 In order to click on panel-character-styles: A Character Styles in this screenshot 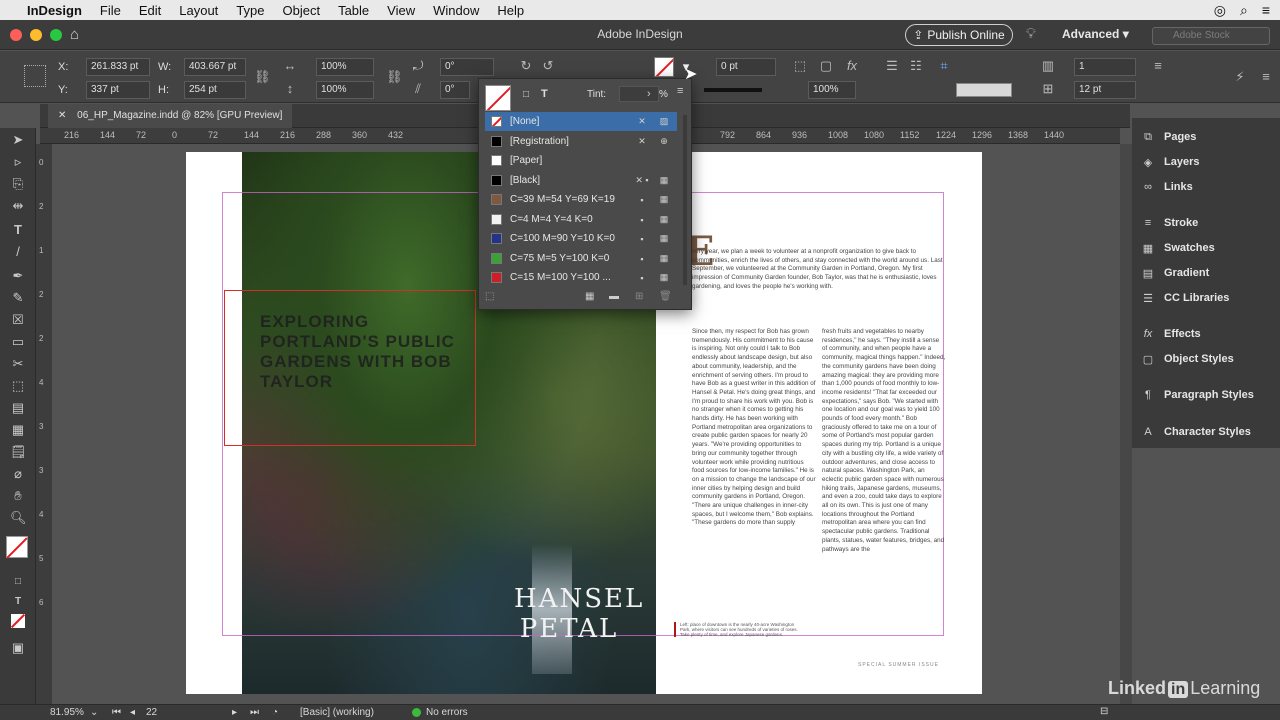, I will do `click(1195, 432)`.